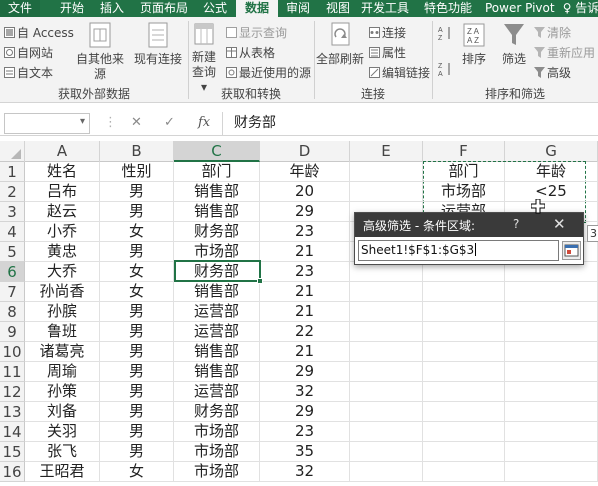  What do you see at coordinates (12, 172) in the screenshot?
I see `row-header-1: 1` at bounding box center [12, 172].